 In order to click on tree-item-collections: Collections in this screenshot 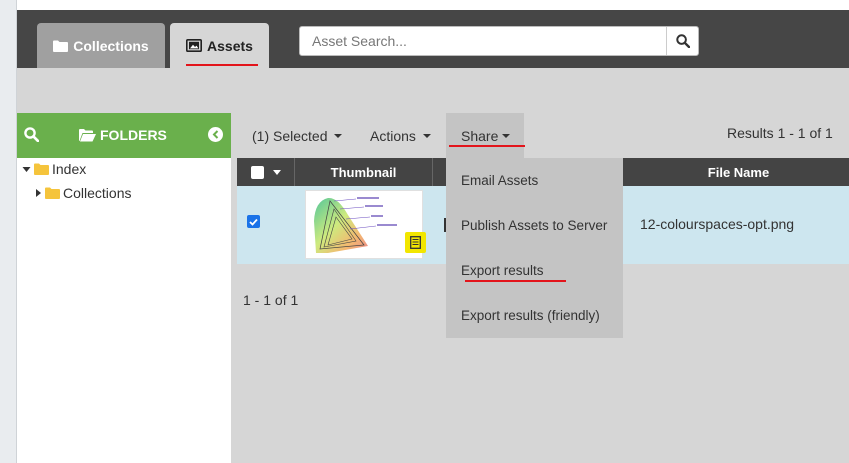, I will do `click(83, 193)`.